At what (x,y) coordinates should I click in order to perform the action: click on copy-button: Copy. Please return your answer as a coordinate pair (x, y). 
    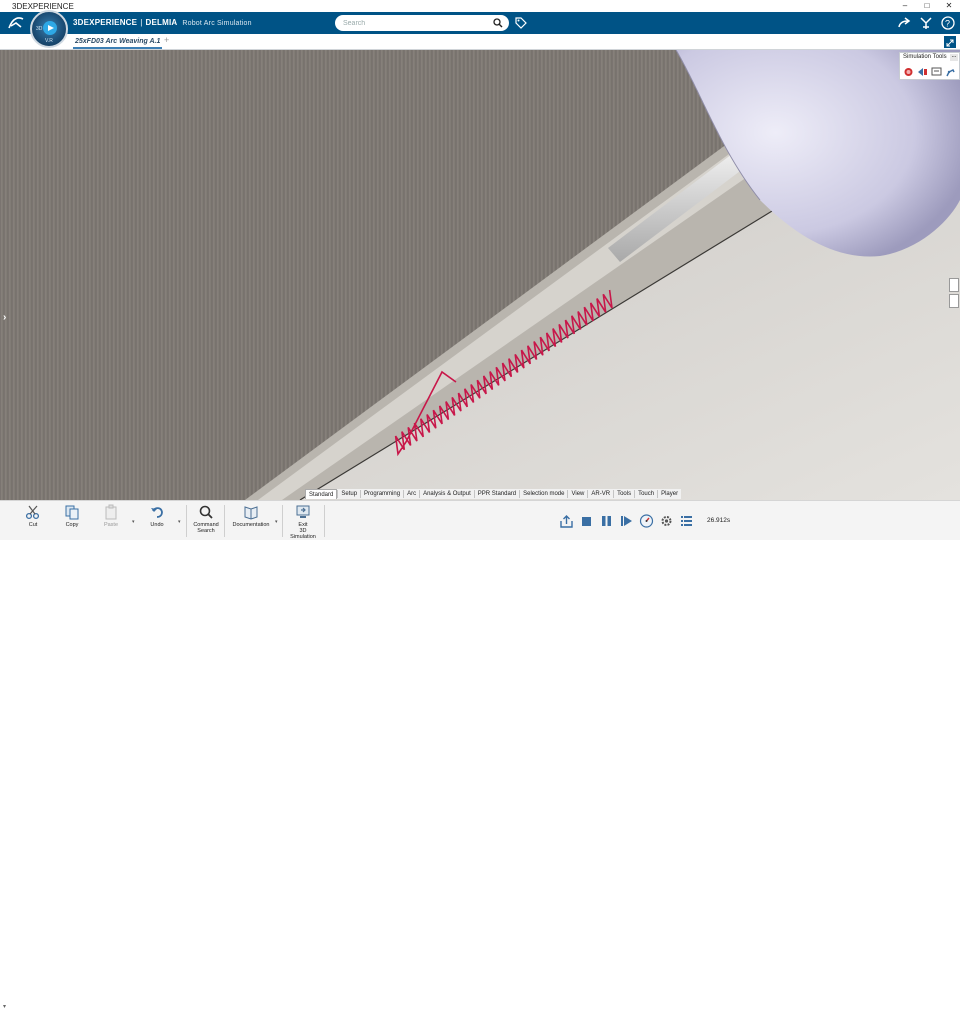
    Looking at the image, I should click on (72, 516).